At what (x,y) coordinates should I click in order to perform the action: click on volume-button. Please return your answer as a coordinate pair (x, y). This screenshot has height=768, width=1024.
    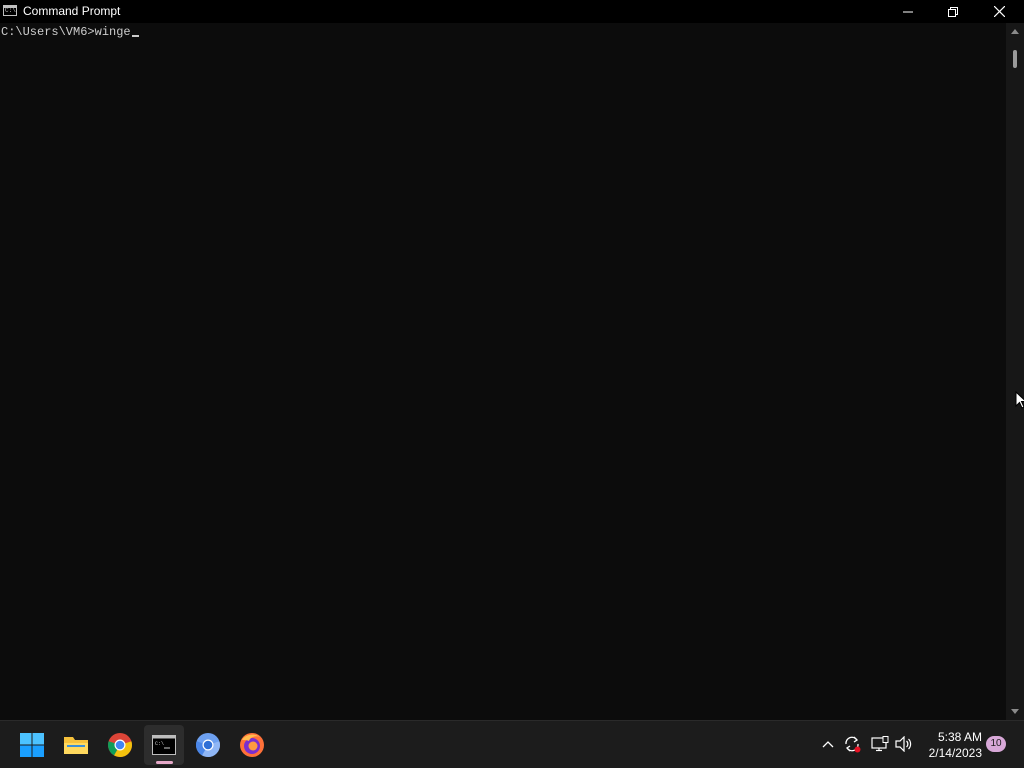
    Looking at the image, I should click on (904, 744).